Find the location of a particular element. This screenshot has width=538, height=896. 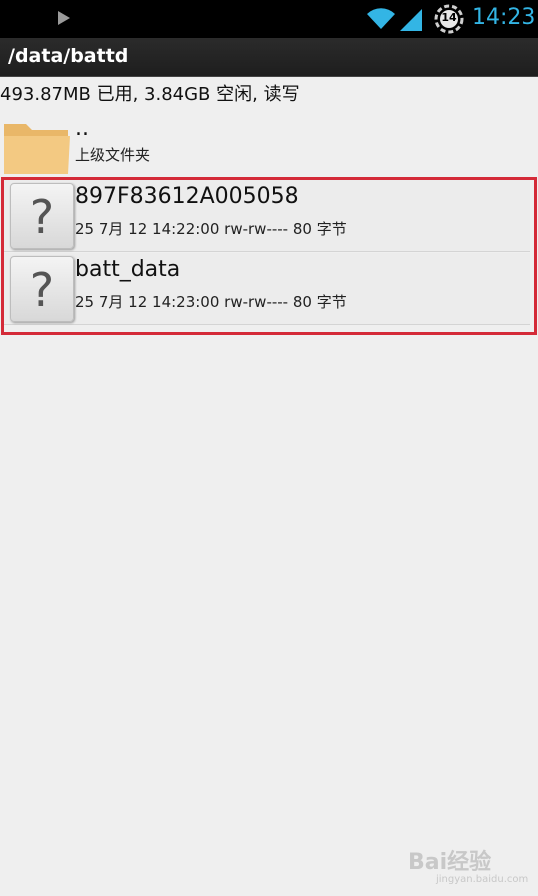

storage-info: 493.87MB 已用, 3.84GB 空闲, 读写 is located at coordinates (150, 94).